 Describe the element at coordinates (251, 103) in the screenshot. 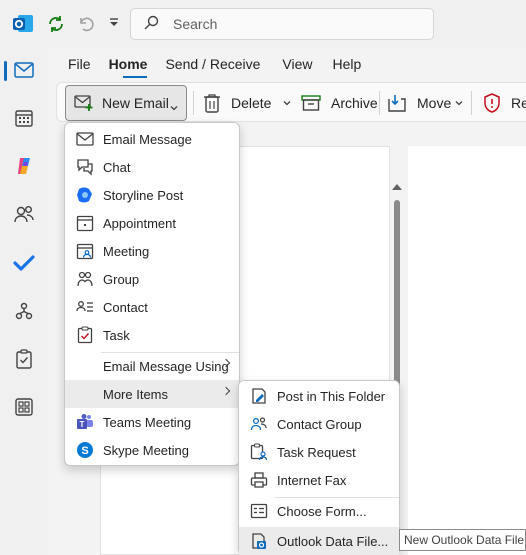

I see `delete-label: Delete` at that location.